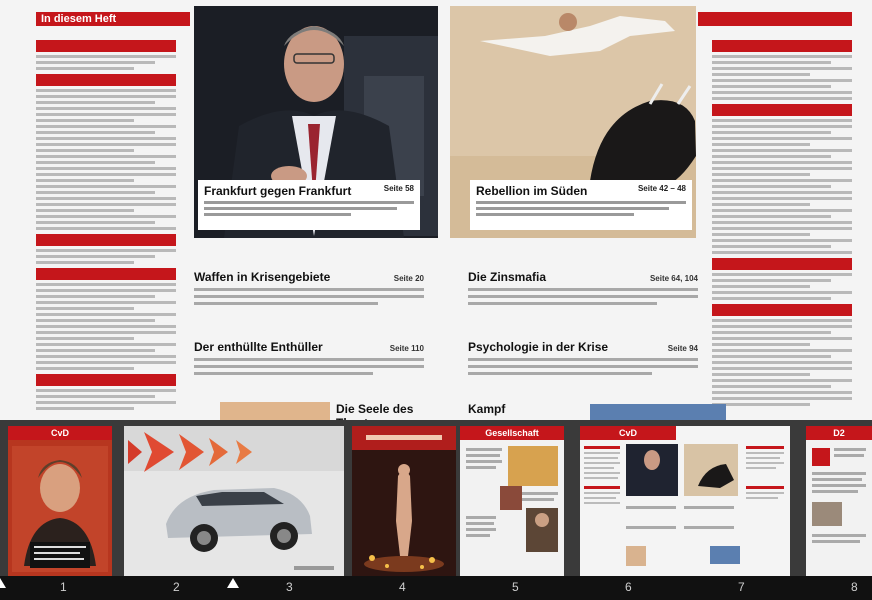  I want to click on article-theater: Die Seele des Theaters, so click(391, 411).